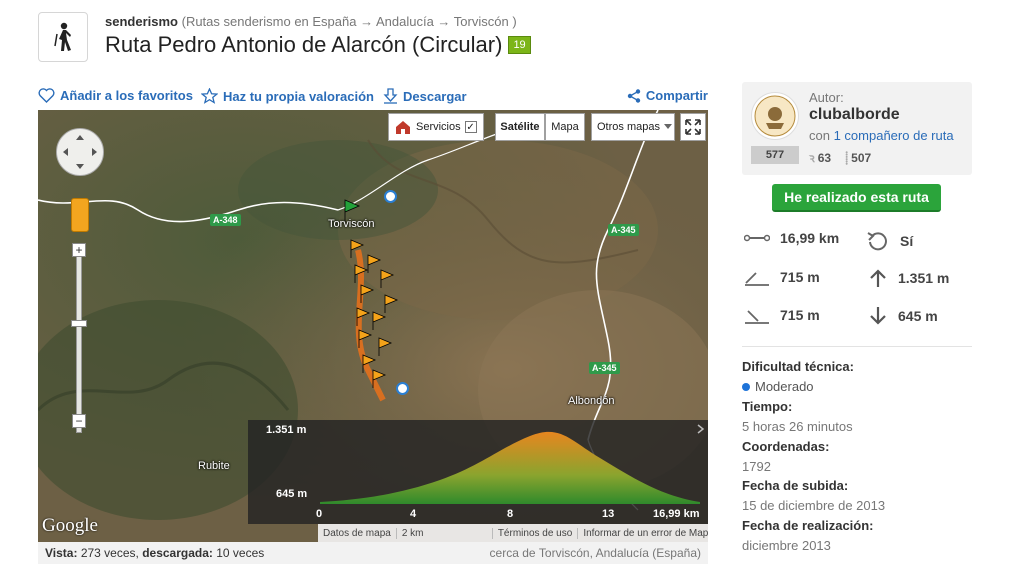  What do you see at coordinates (786, 545) in the screenshot?
I see `completion-date-value: diciembre 2013` at bounding box center [786, 545].